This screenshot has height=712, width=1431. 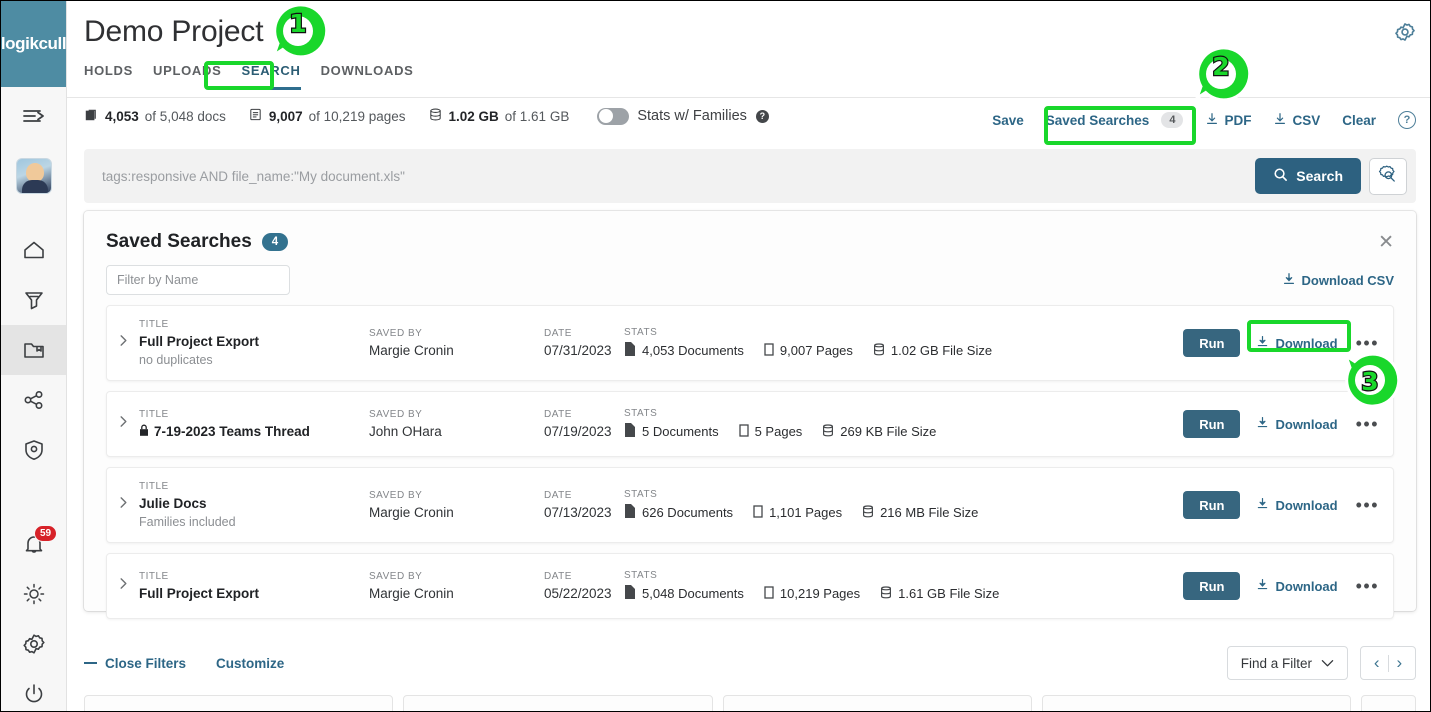 What do you see at coordinates (185, 116) in the screenshot?
I see `stat-docs-total: of 5,048 docs` at bounding box center [185, 116].